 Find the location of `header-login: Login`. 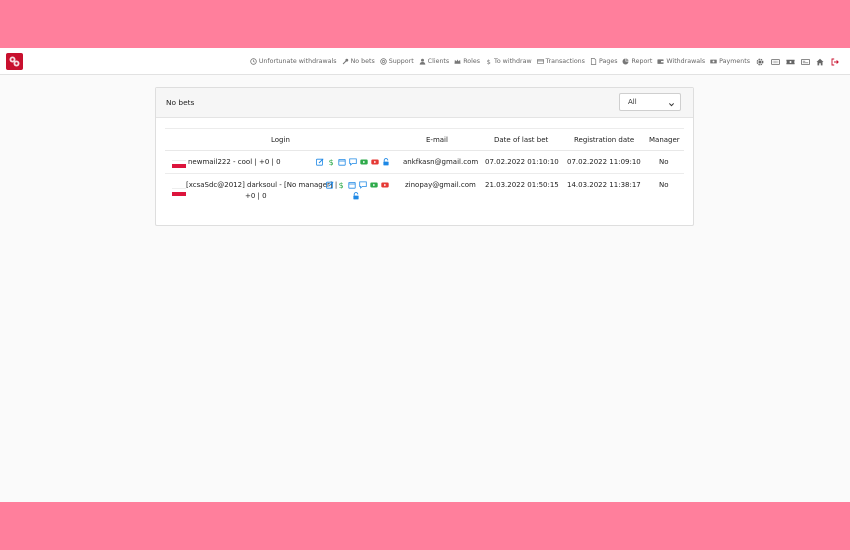

header-login: Login is located at coordinates (280, 140).